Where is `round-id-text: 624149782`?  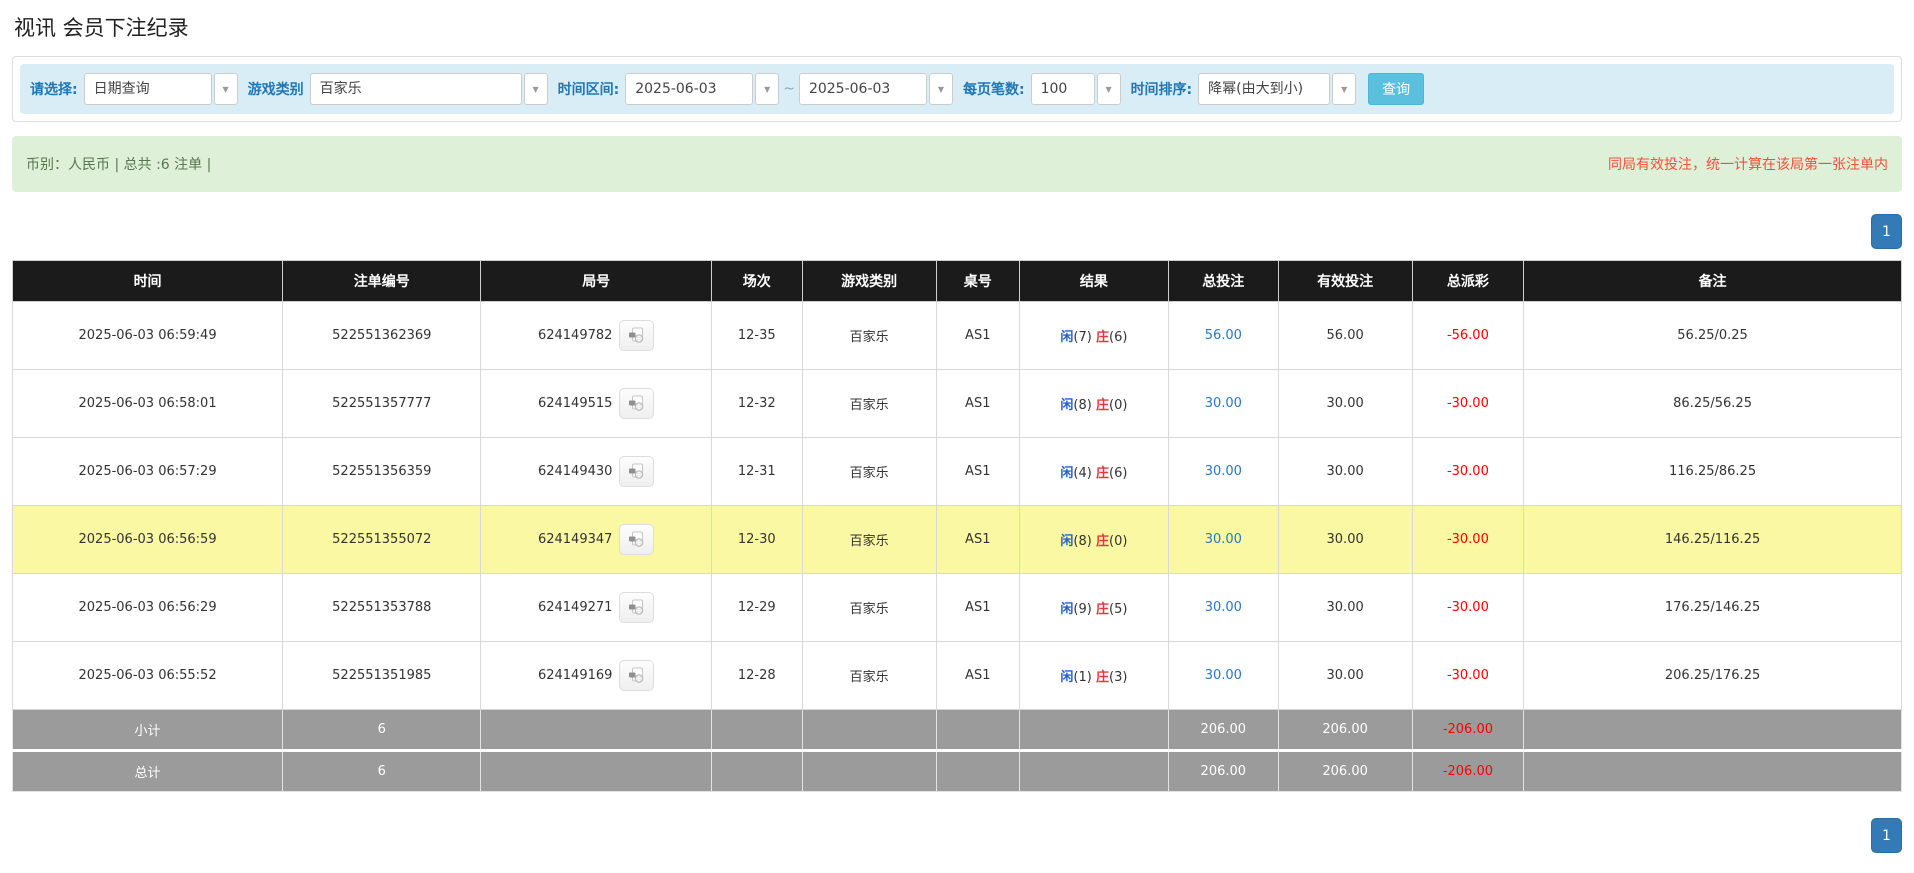
round-id-text: 624149782 is located at coordinates (575, 335).